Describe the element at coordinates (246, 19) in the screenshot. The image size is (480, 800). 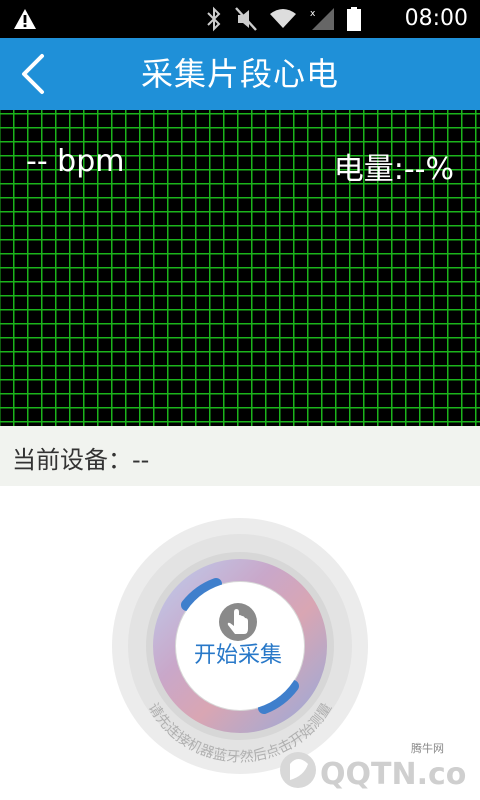
I see `mute-icon` at that location.